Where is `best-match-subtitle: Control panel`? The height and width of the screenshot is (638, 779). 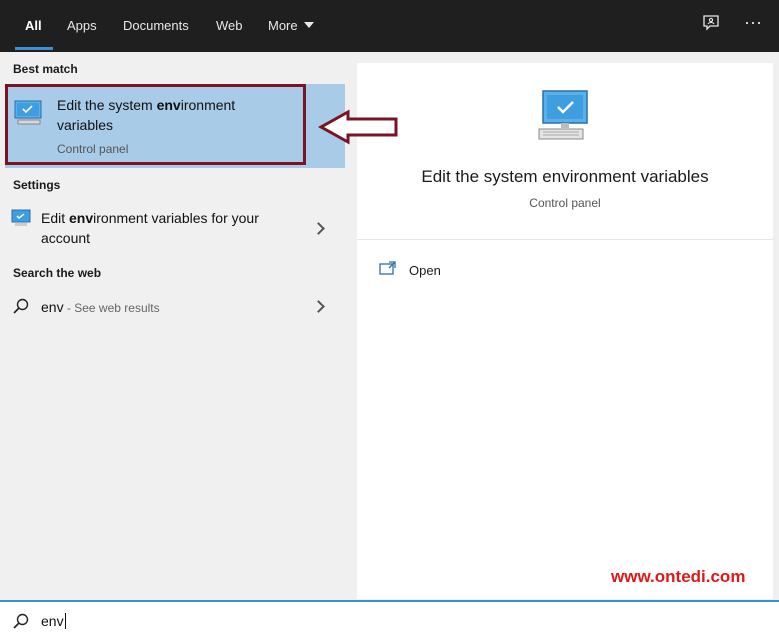 best-match-subtitle: Control panel is located at coordinates (93, 149).